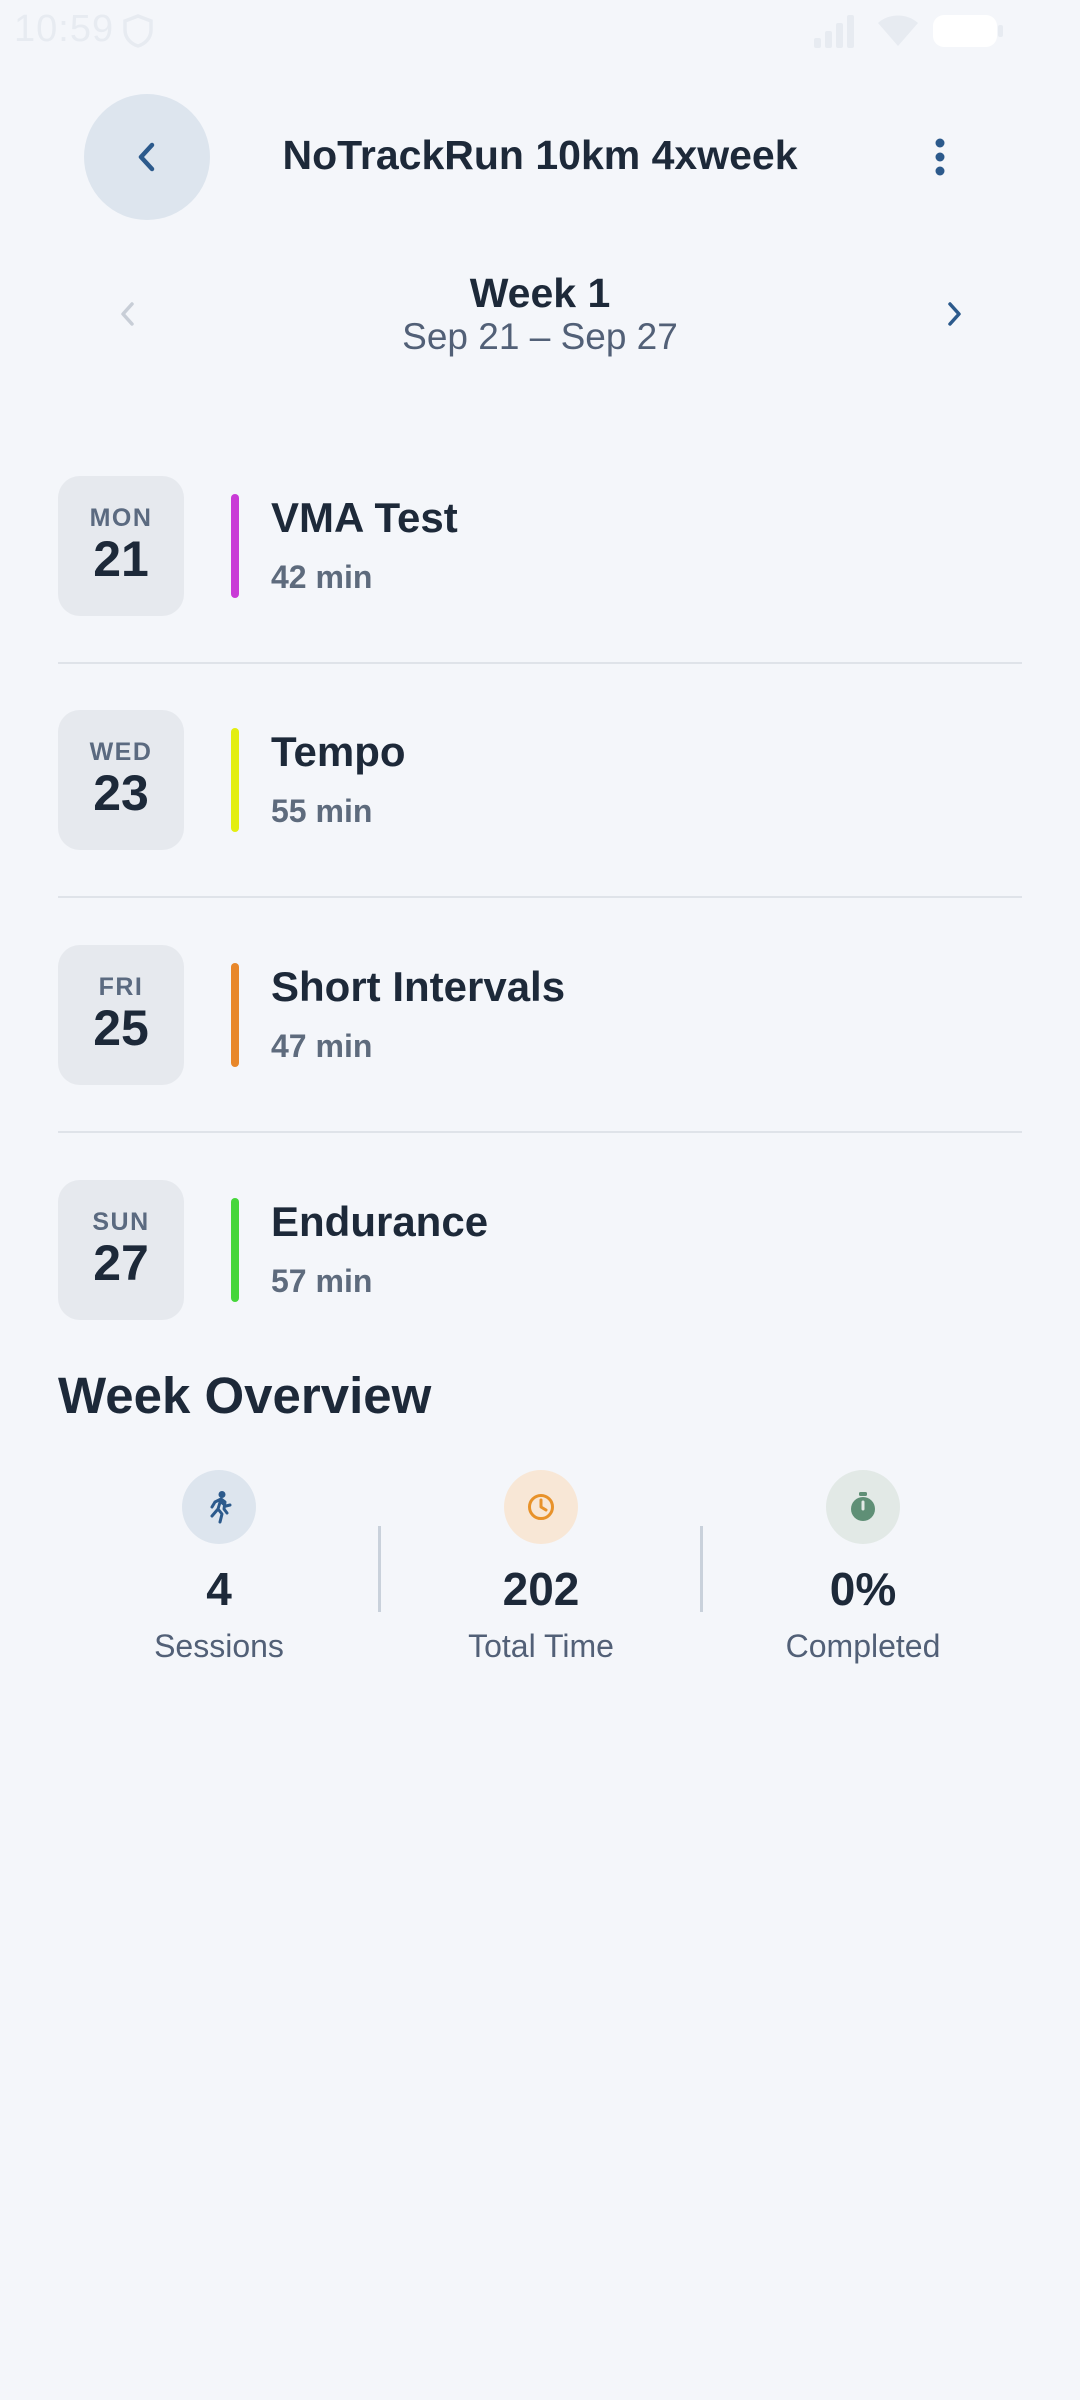  What do you see at coordinates (863, 1589) in the screenshot?
I see `stat-value: 0%` at bounding box center [863, 1589].